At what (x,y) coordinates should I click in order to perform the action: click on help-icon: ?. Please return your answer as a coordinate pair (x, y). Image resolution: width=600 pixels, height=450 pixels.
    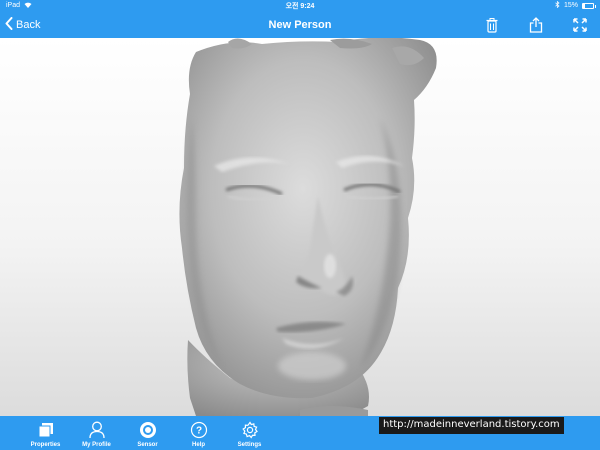
    Looking at the image, I should click on (199, 430).